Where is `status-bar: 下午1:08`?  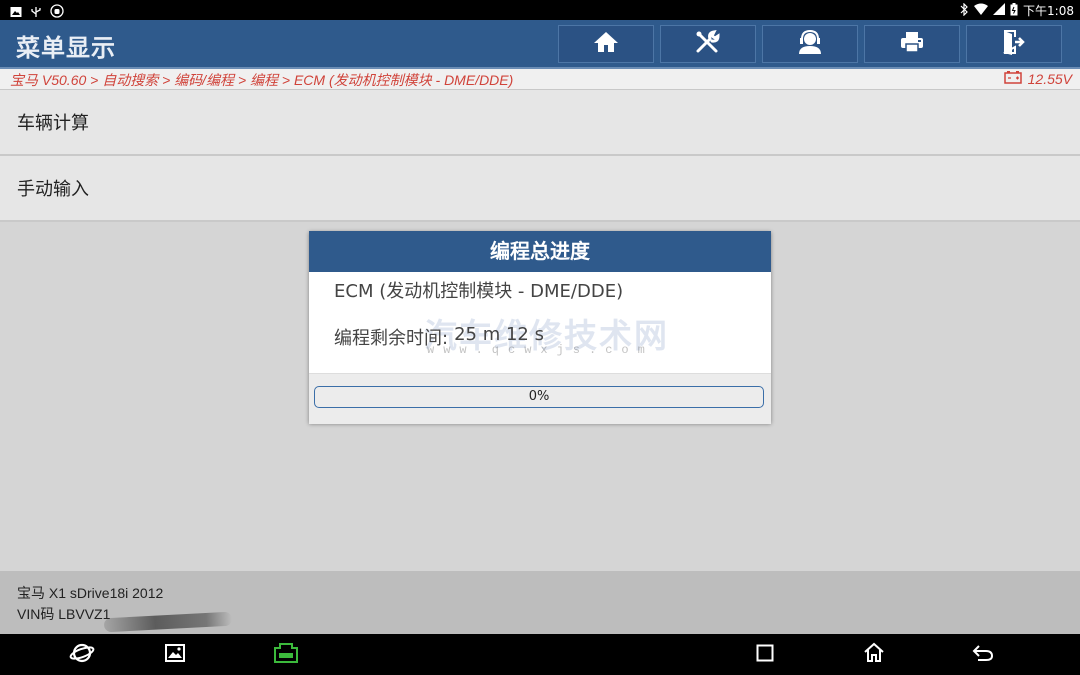
status-bar: 下午1:08 is located at coordinates (540, 10).